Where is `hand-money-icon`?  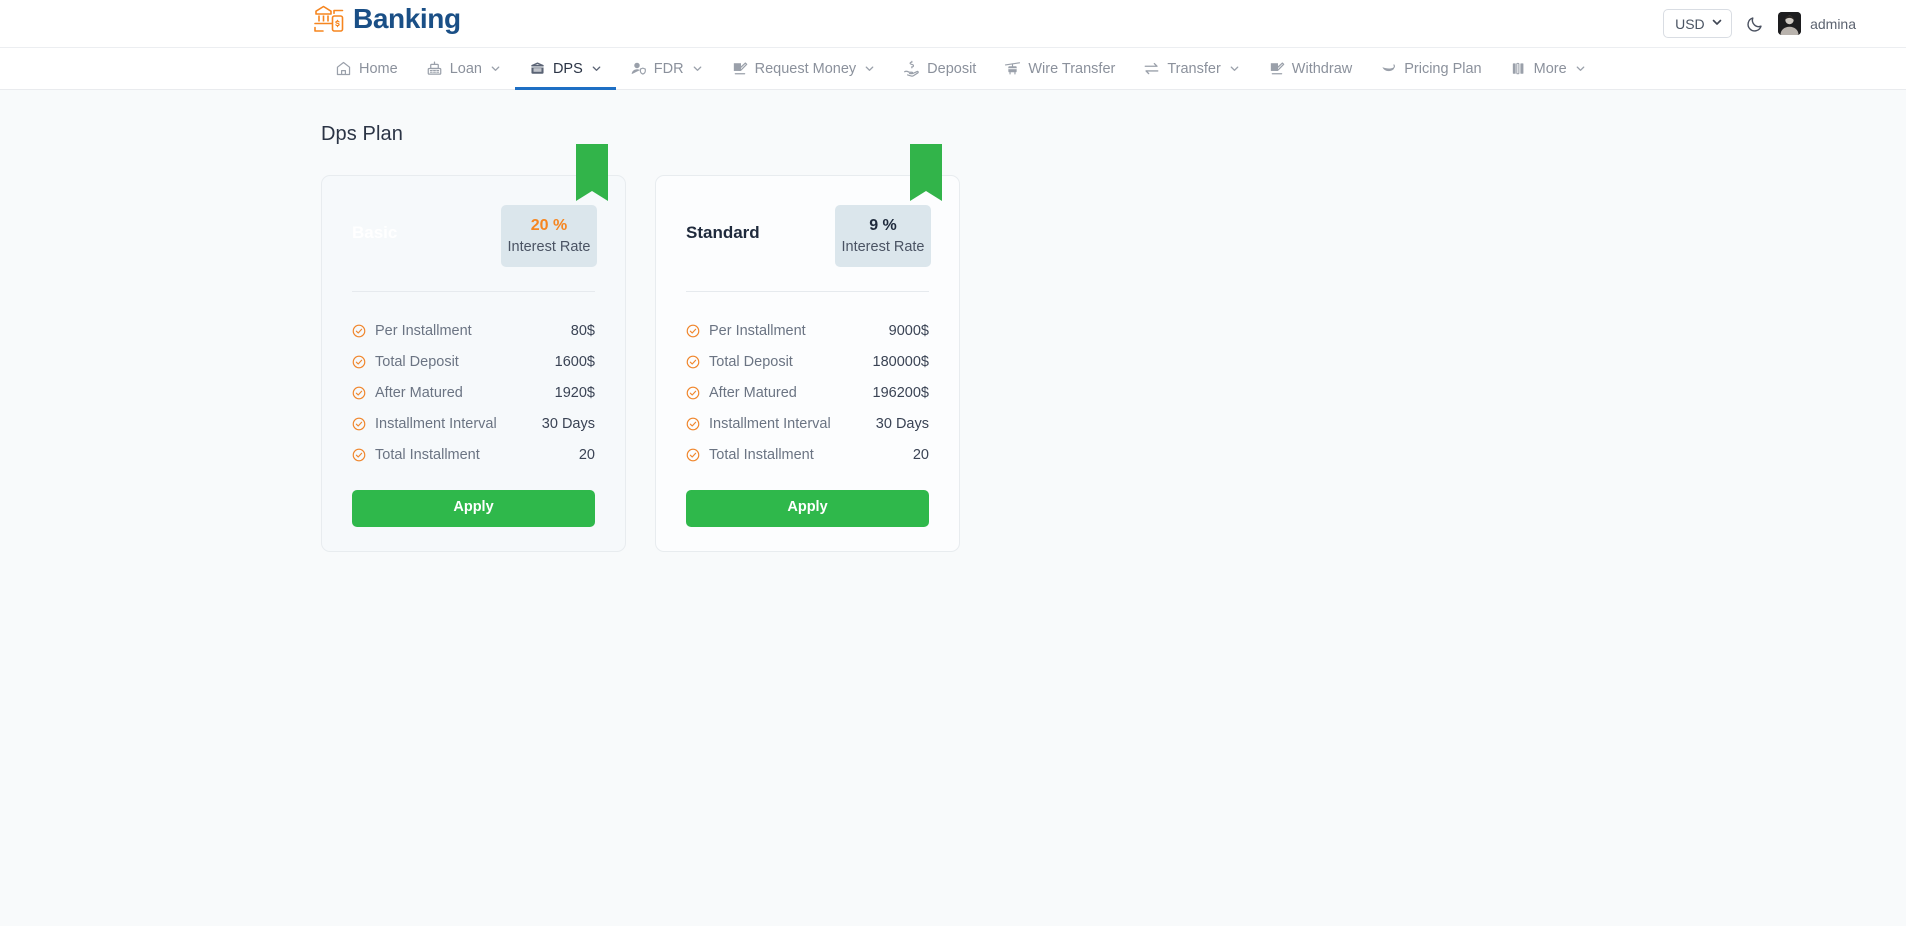
hand-money-icon is located at coordinates (911, 68).